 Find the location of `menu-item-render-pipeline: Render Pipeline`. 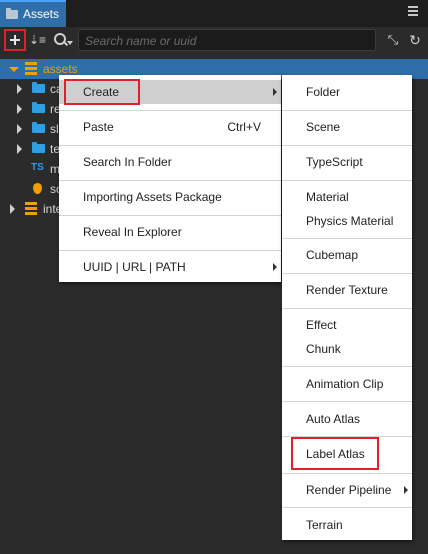

menu-item-render-pipeline: Render Pipeline is located at coordinates (347, 490).